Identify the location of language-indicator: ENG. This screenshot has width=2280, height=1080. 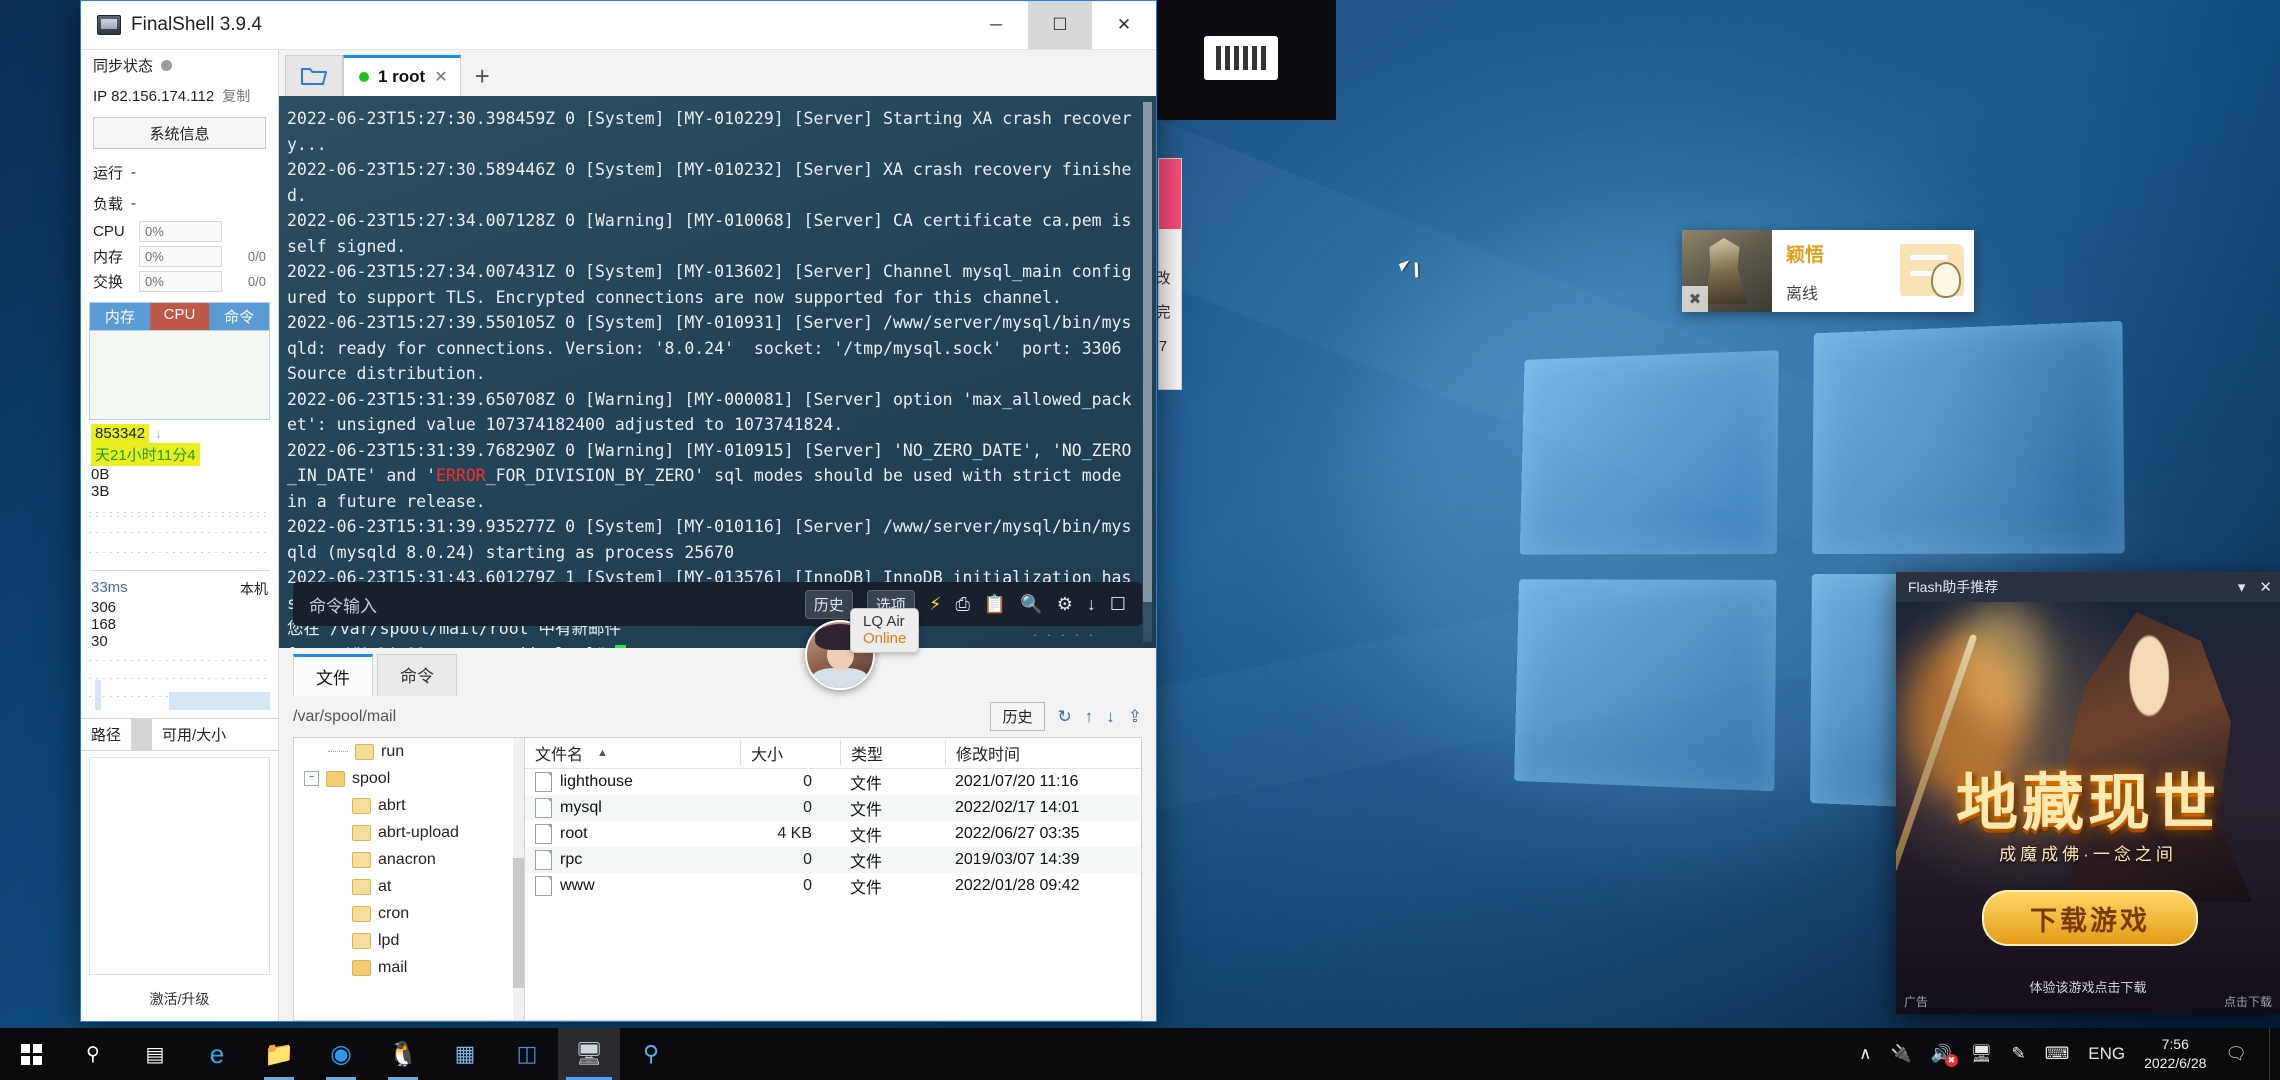
(2106, 1054).